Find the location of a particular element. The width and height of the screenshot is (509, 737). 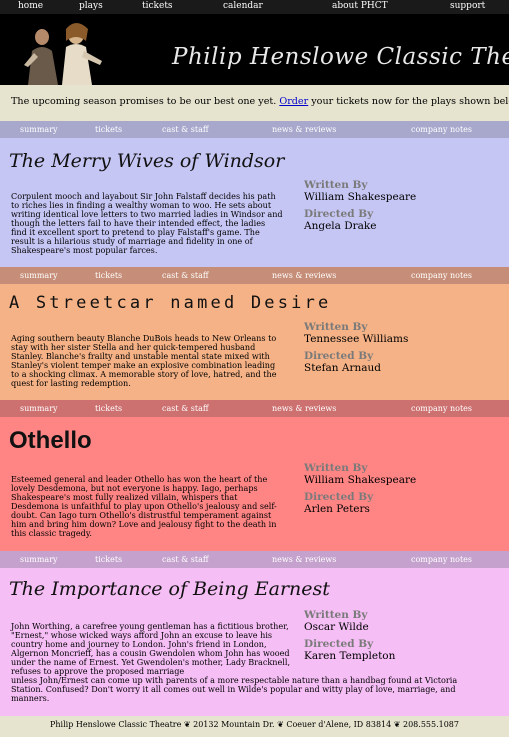

play-title: A Streetcar named Desire is located at coordinates (170, 303).